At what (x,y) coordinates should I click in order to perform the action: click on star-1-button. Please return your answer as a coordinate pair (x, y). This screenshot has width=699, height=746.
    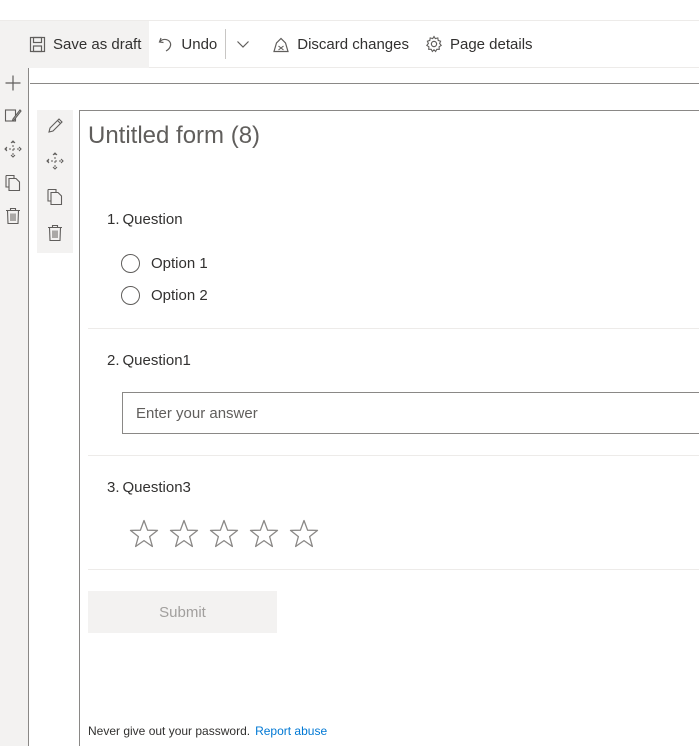
    Looking at the image, I should click on (144, 534).